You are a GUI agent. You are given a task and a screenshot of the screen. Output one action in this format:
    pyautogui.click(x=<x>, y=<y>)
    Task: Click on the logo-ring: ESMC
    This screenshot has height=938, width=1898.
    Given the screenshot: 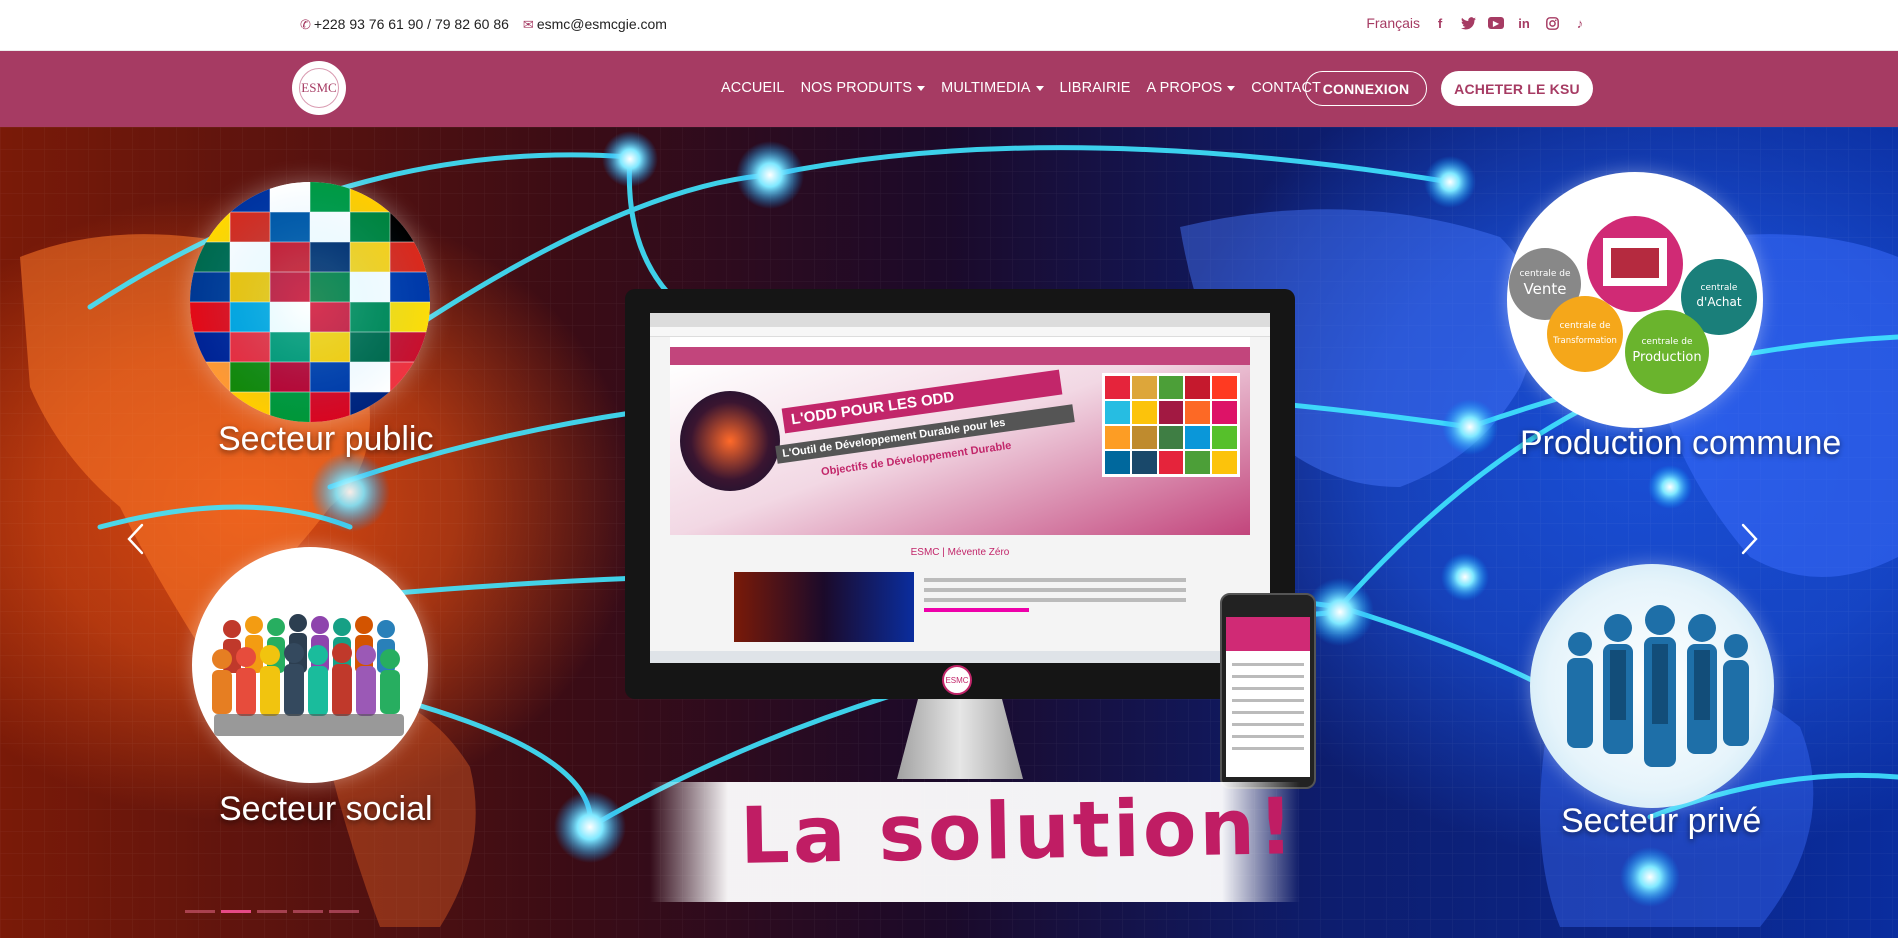 What is the action you would take?
    pyautogui.click(x=319, y=88)
    